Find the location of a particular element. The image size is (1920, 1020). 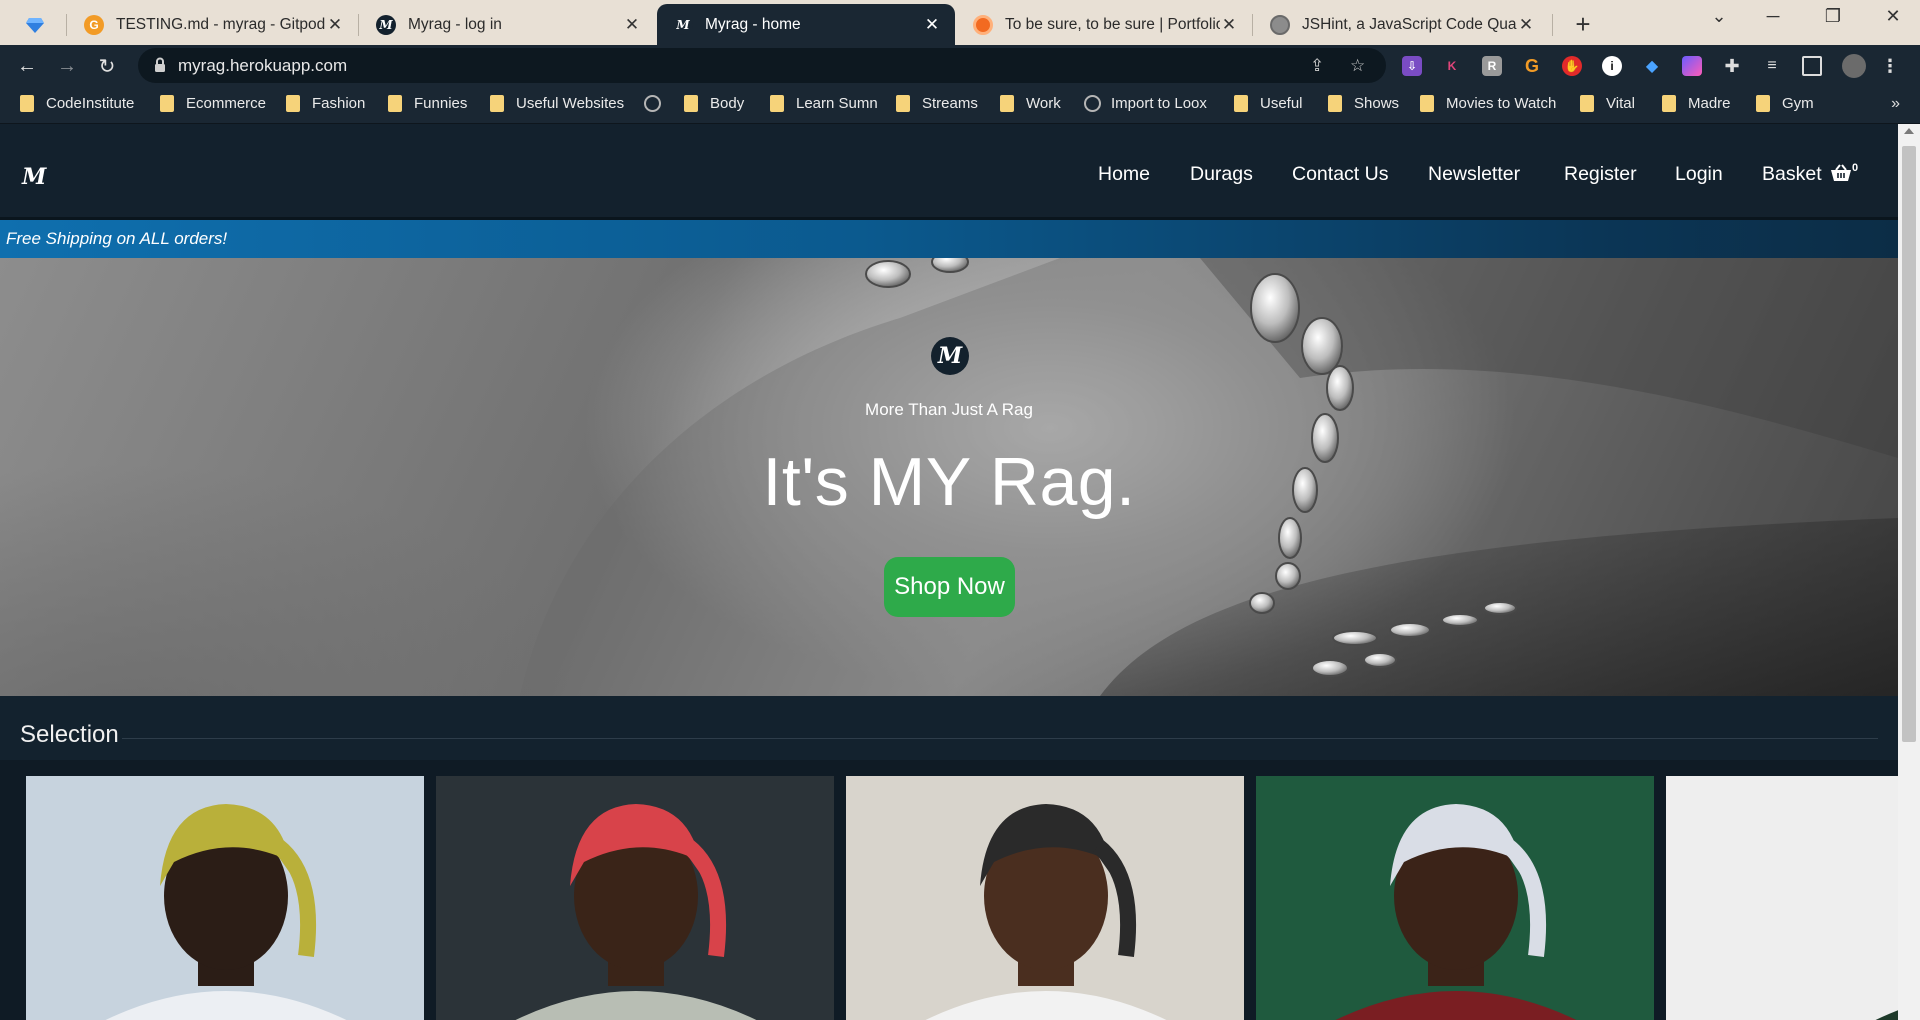

bookmark-item: Fashion is located at coordinates (325, 103).